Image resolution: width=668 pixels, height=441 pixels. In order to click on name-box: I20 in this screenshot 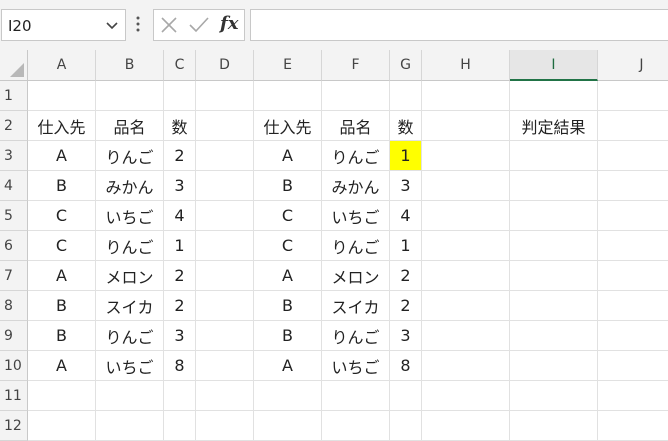, I will do `click(63, 25)`.